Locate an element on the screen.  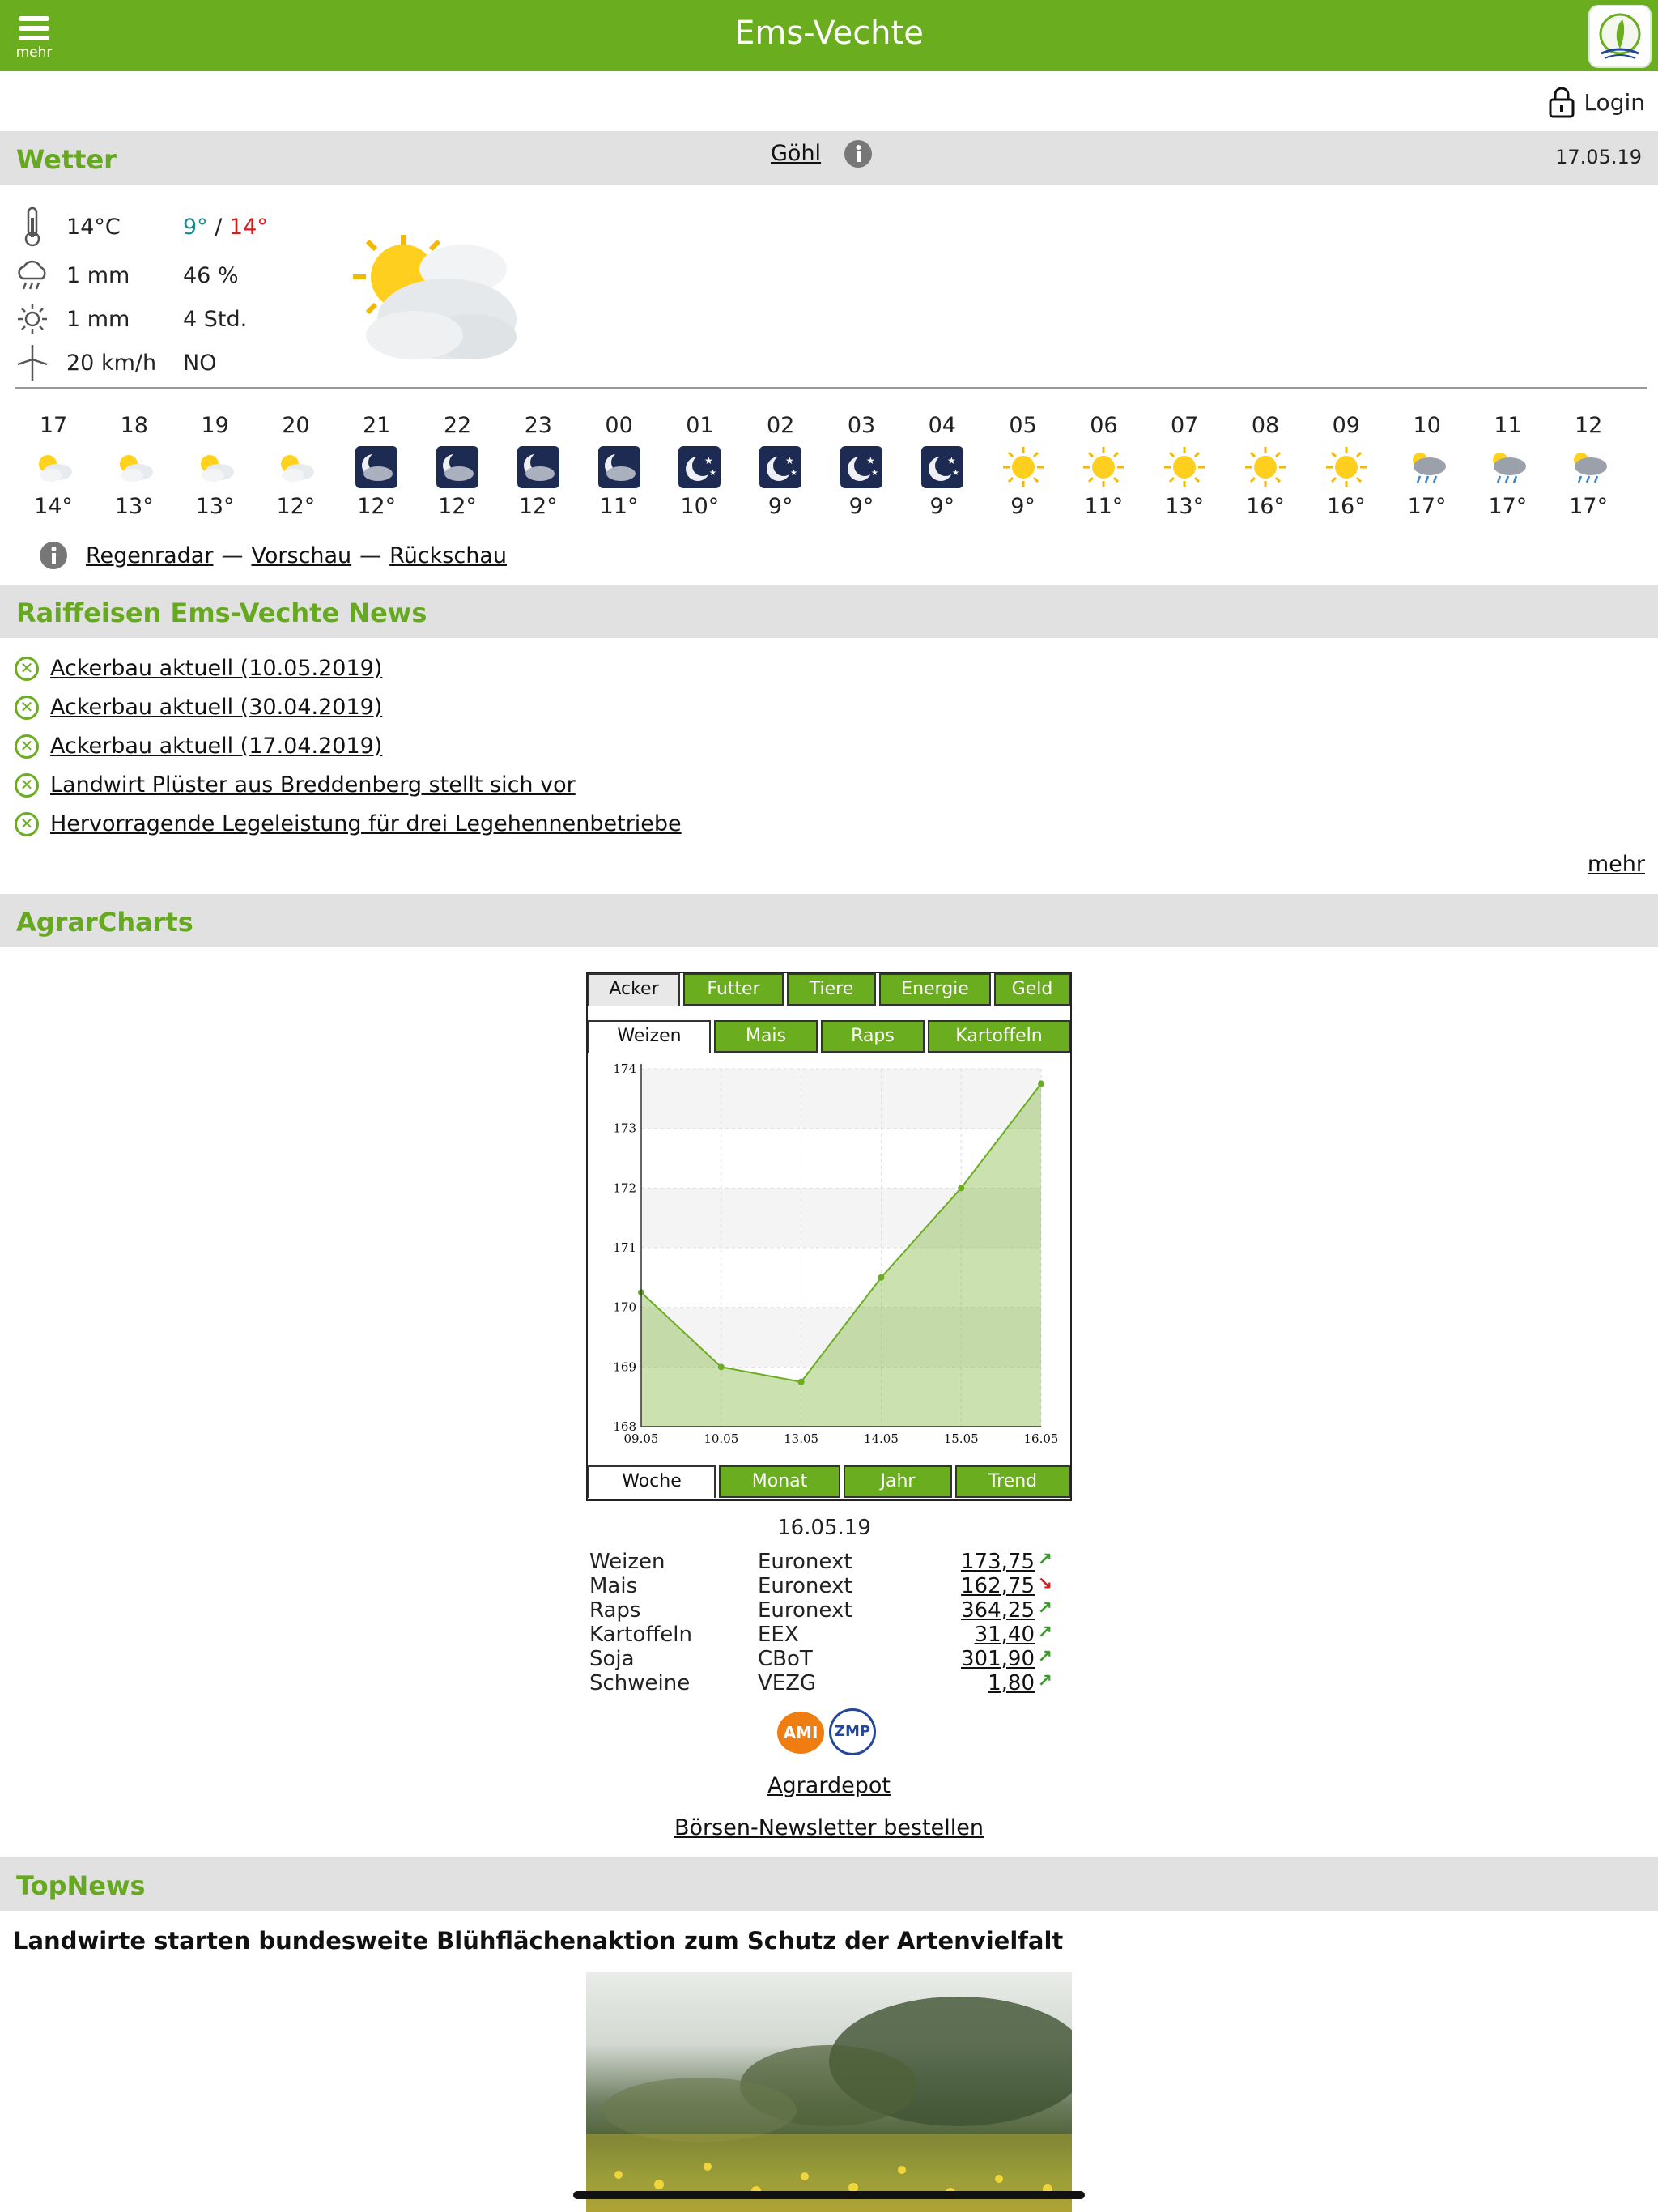
night-clear-icon: ★ ★ is located at coordinates (861, 467).